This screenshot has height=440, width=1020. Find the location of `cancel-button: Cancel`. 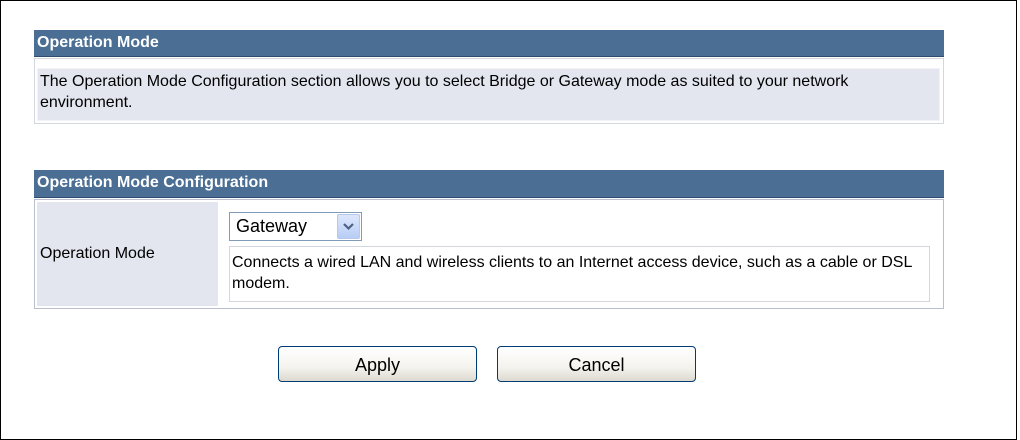

cancel-button: Cancel is located at coordinates (596, 364).